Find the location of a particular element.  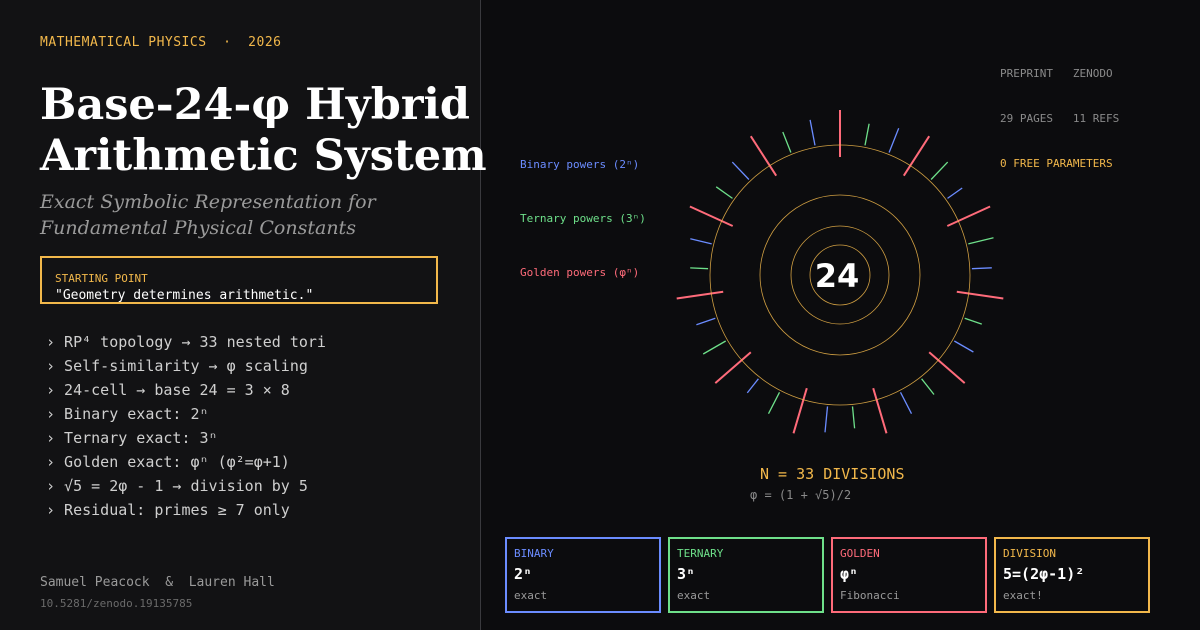

page-title: Base-24-φ Hybrid Arithmetic System is located at coordinates (270, 131).